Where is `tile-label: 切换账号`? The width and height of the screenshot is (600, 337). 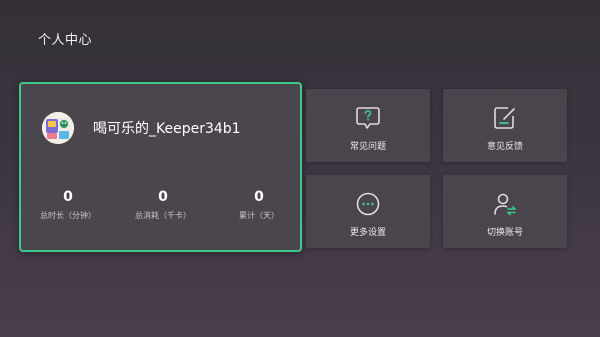
tile-label: 切换账号 is located at coordinates (504, 233).